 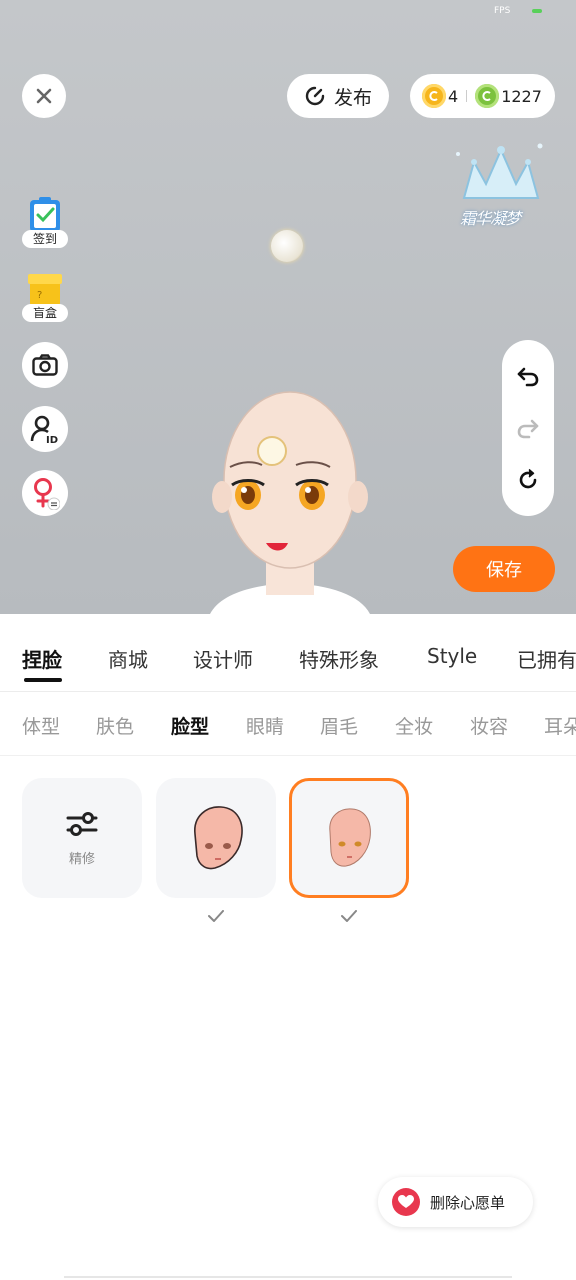 What do you see at coordinates (537, 11) in the screenshot?
I see `fps-indicator` at bounding box center [537, 11].